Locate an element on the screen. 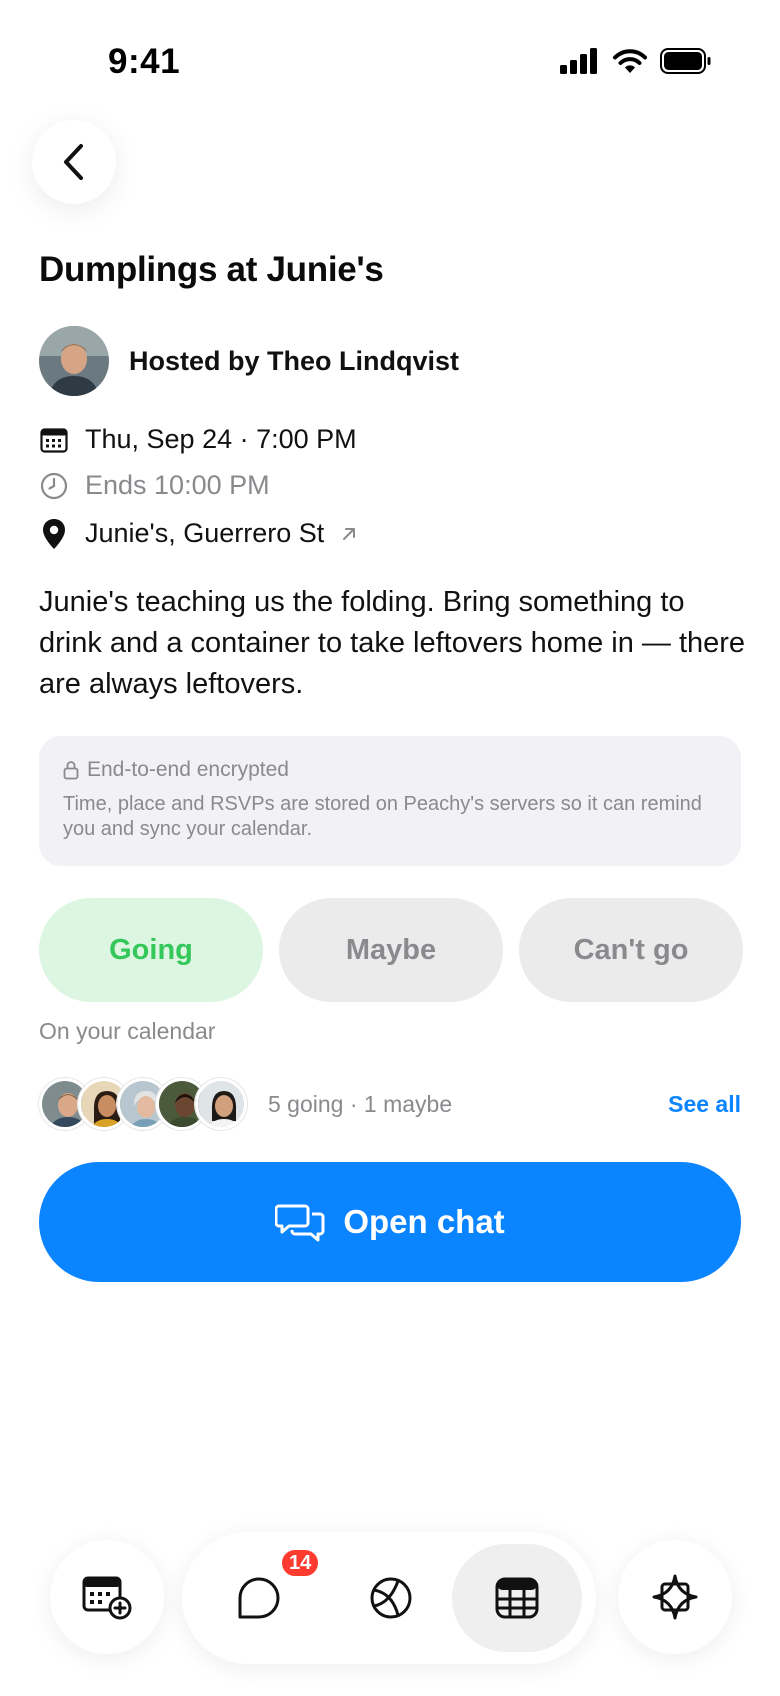 This screenshot has height=1696, width=780. attendees-row: 5 going · 1 maybe See all is located at coordinates (390, 1104).